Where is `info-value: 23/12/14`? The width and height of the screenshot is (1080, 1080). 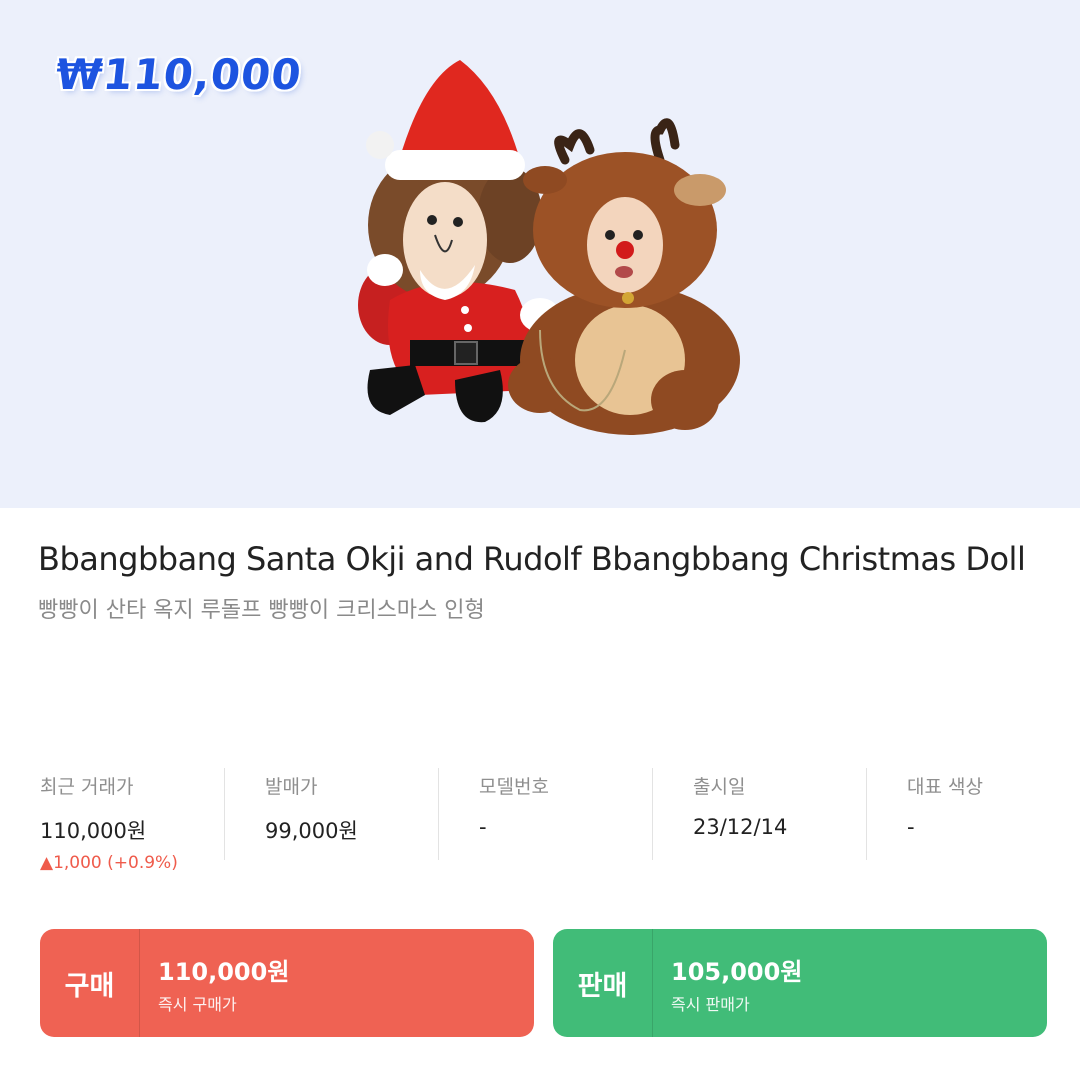
info-value: 23/12/14 is located at coordinates (740, 827).